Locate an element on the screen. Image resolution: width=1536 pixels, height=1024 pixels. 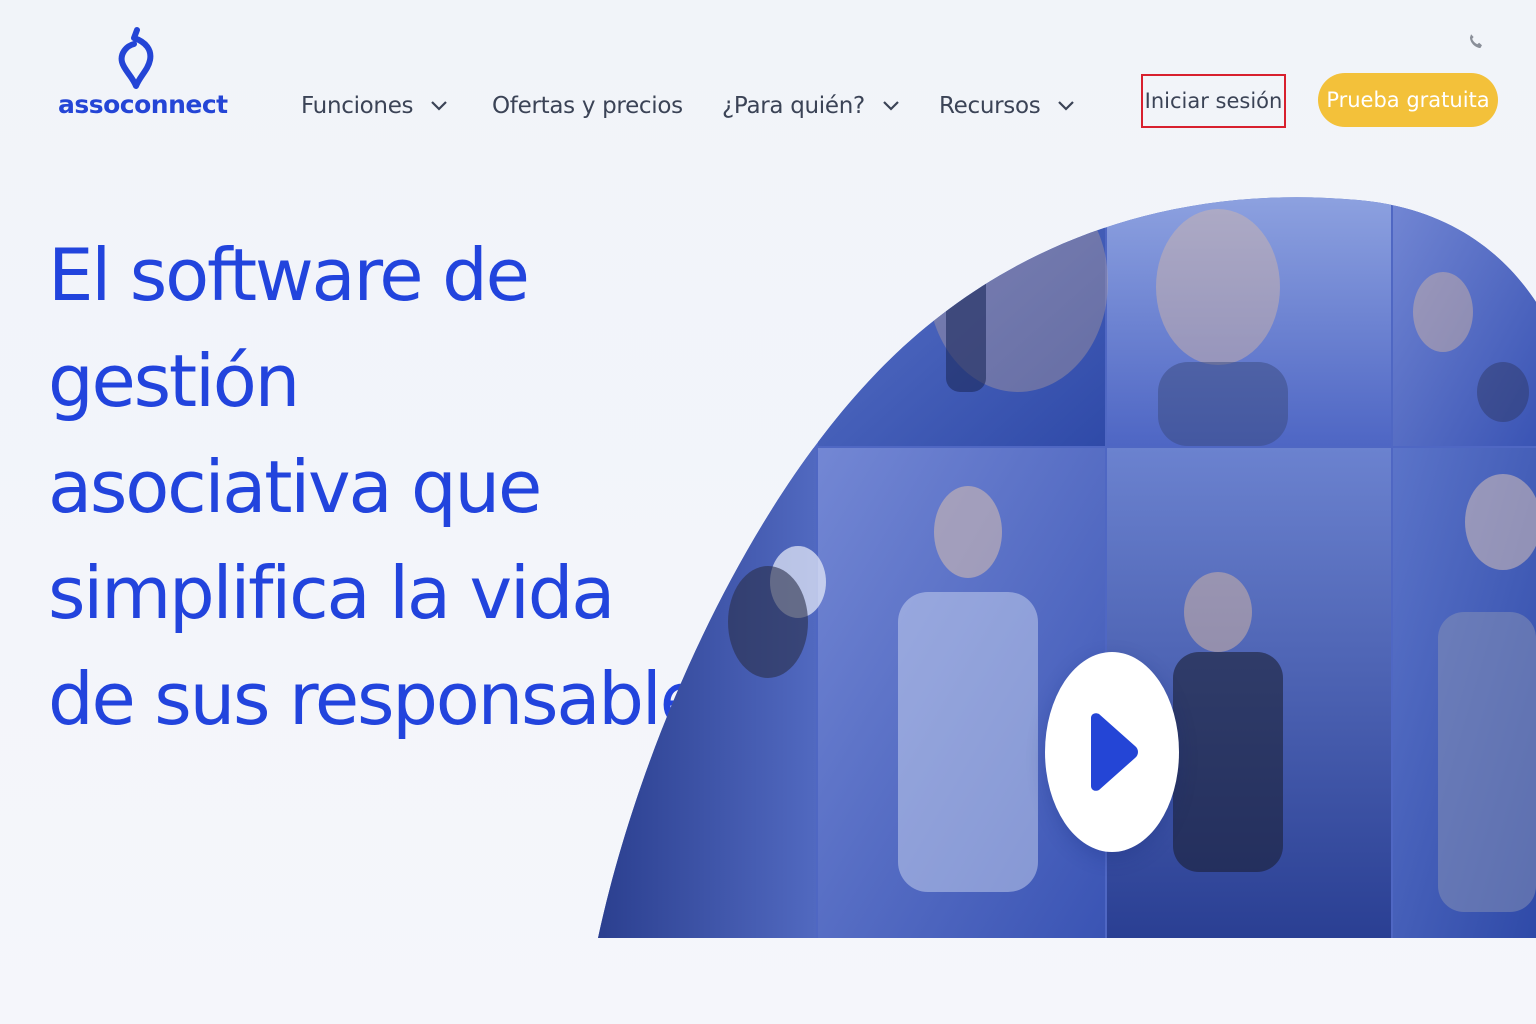
hero-title-line: El software de is located at coordinates (289, 275).